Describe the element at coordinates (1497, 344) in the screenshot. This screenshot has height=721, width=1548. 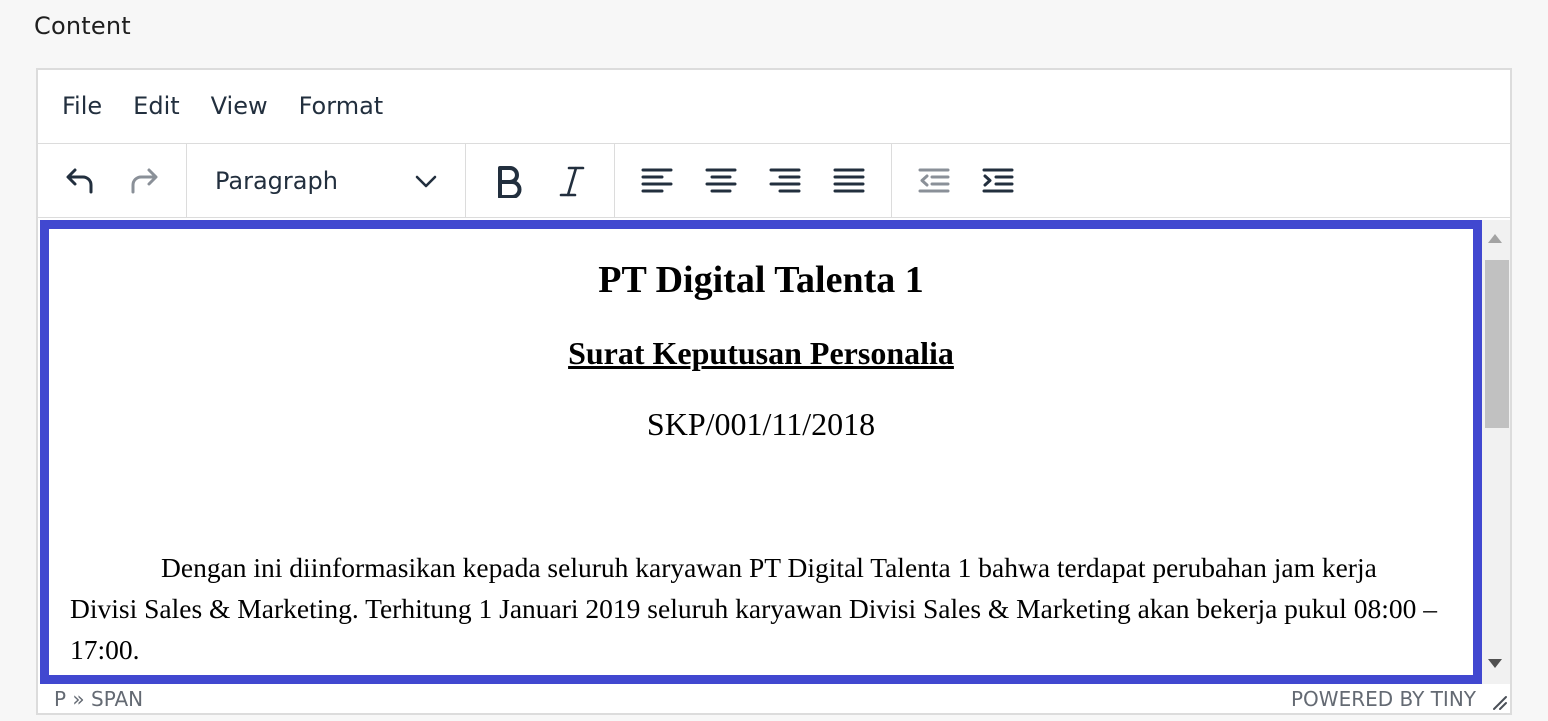
I see `scrollbar-thumb` at that location.